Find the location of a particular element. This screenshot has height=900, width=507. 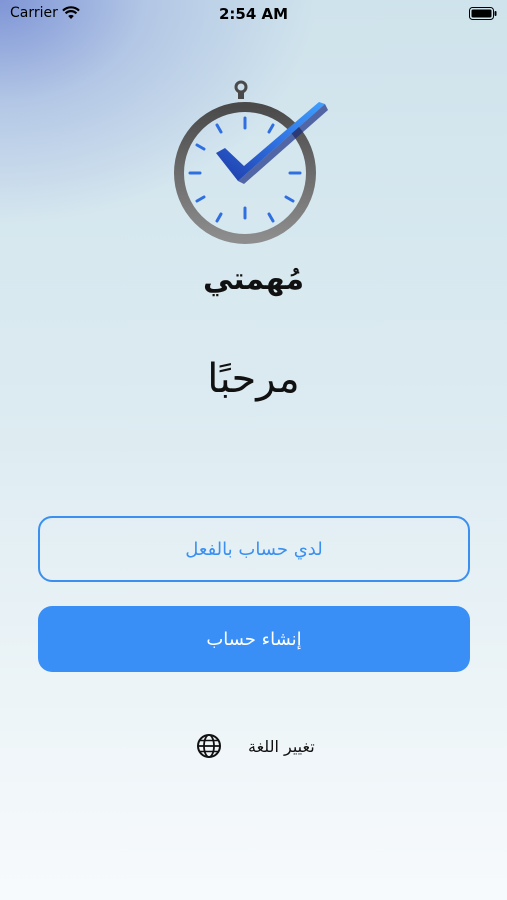

create-account-label: إنشاء حساب is located at coordinates (254, 639).